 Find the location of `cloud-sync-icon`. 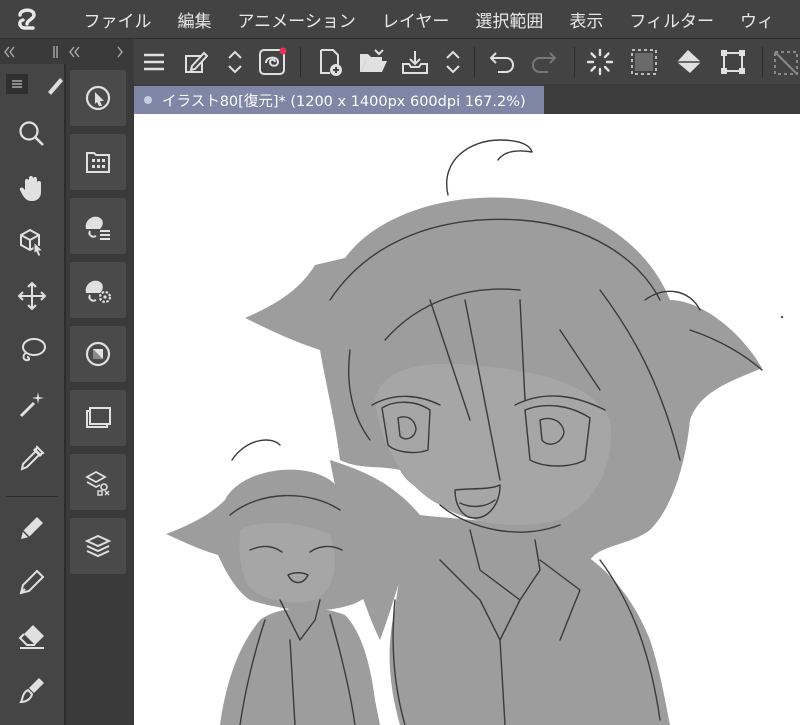

cloud-sync-icon is located at coordinates (272, 62).